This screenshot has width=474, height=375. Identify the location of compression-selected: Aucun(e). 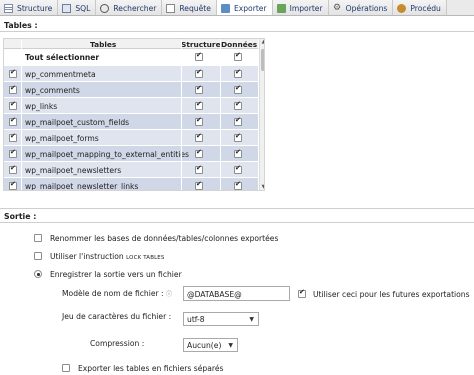
(204, 345).